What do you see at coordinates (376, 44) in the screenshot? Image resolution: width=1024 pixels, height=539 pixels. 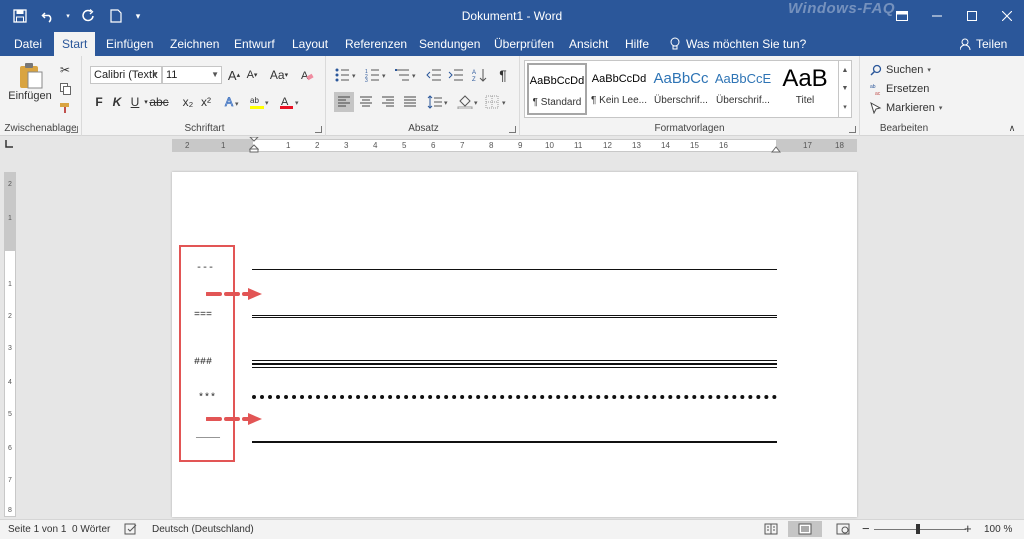 I see `tab-referenzen: Referenzen` at bounding box center [376, 44].